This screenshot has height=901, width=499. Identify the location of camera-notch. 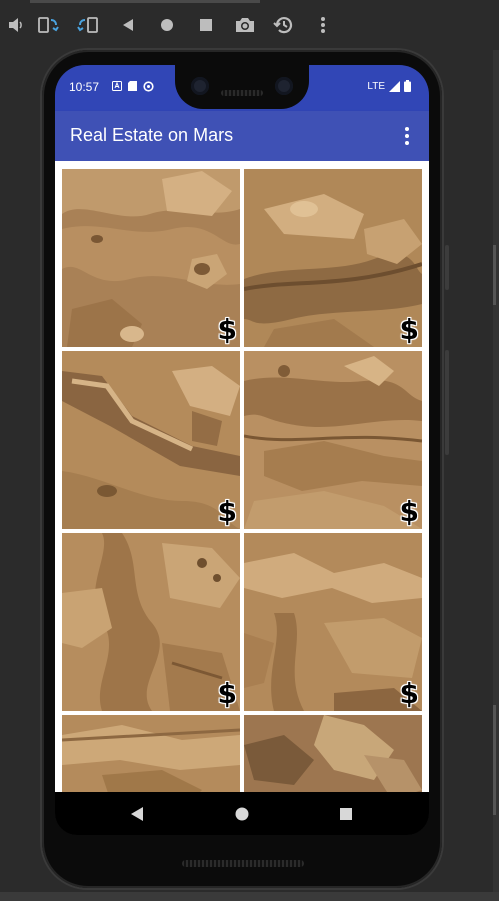
(242, 87).